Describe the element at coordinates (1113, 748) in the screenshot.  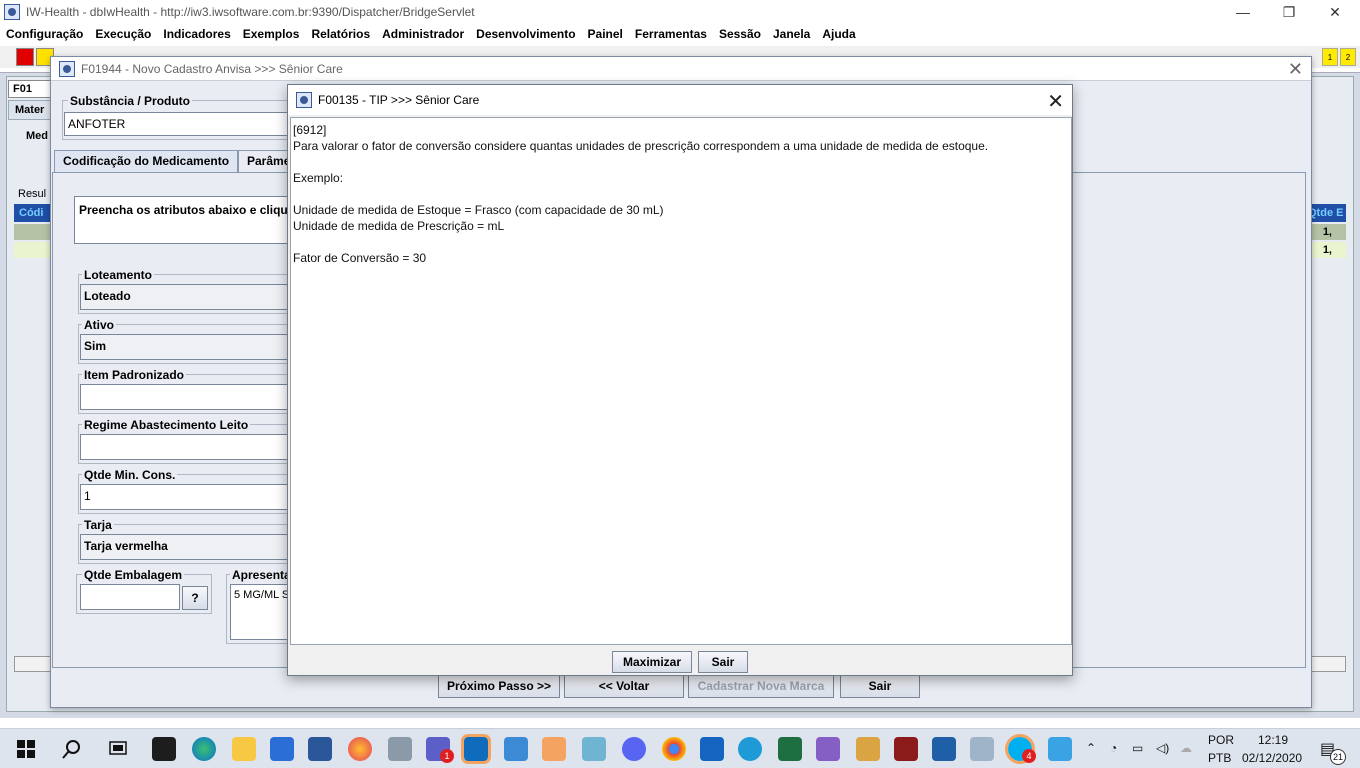
I see `wifi-icon: ◔` at that location.